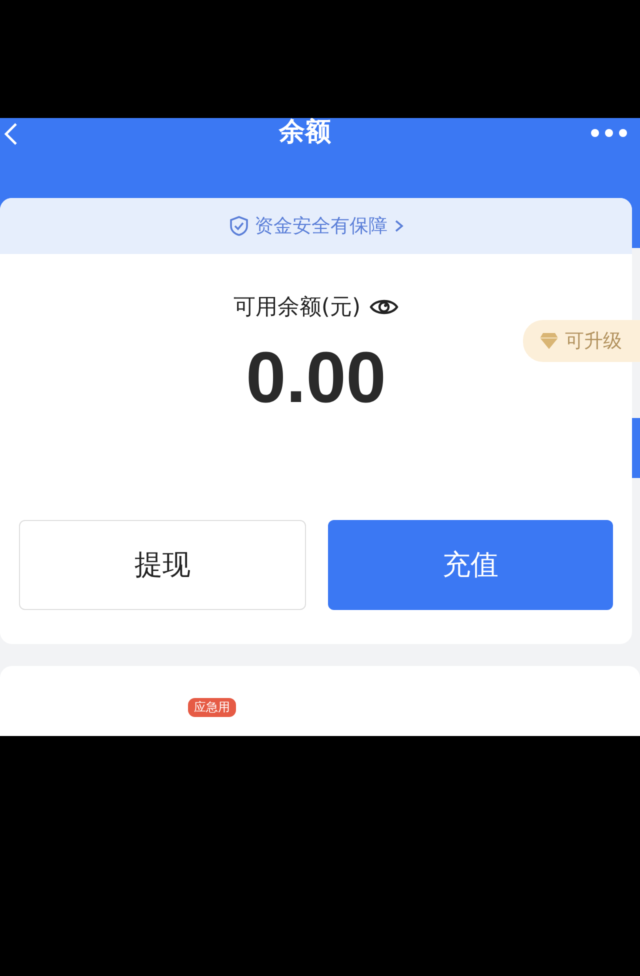  What do you see at coordinates (162, 565) in the screenshot?
I see `withdraw-button: 提现` at bounding box center [162, 565].